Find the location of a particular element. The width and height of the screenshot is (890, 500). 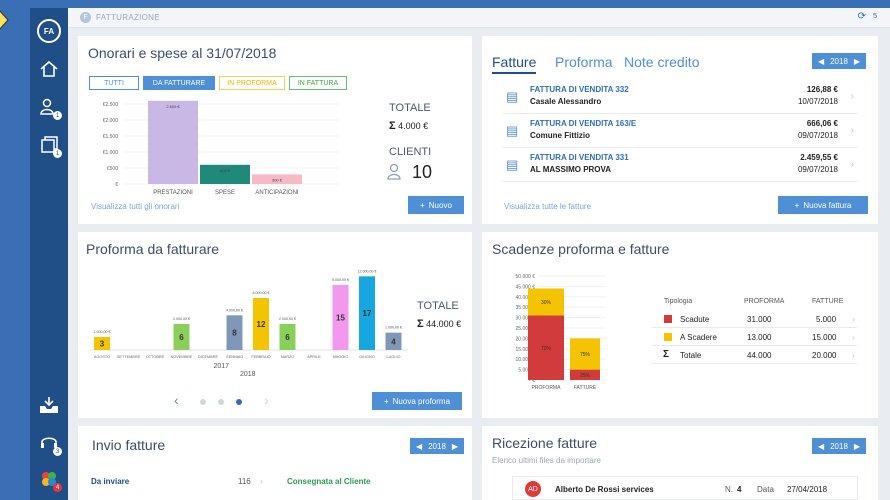

nuova-proforma-button: + Nuova proforma is located at coordinates (417, 401).